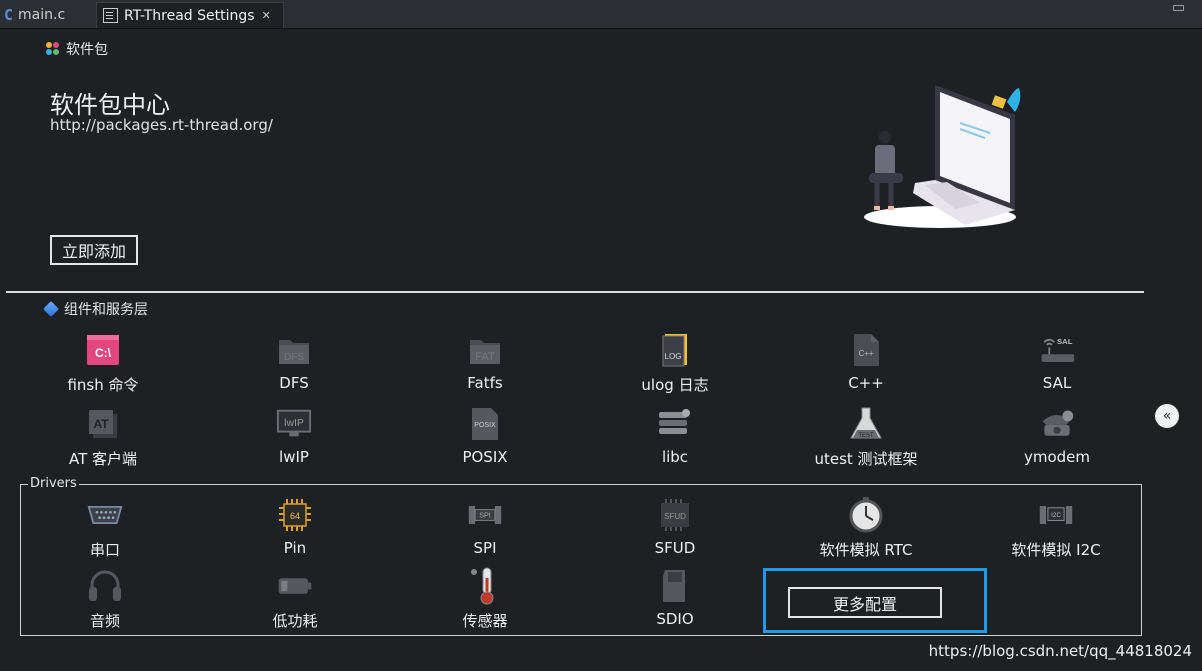  I want to click on sfud-icon-text: SFUD, so click(675, 516).